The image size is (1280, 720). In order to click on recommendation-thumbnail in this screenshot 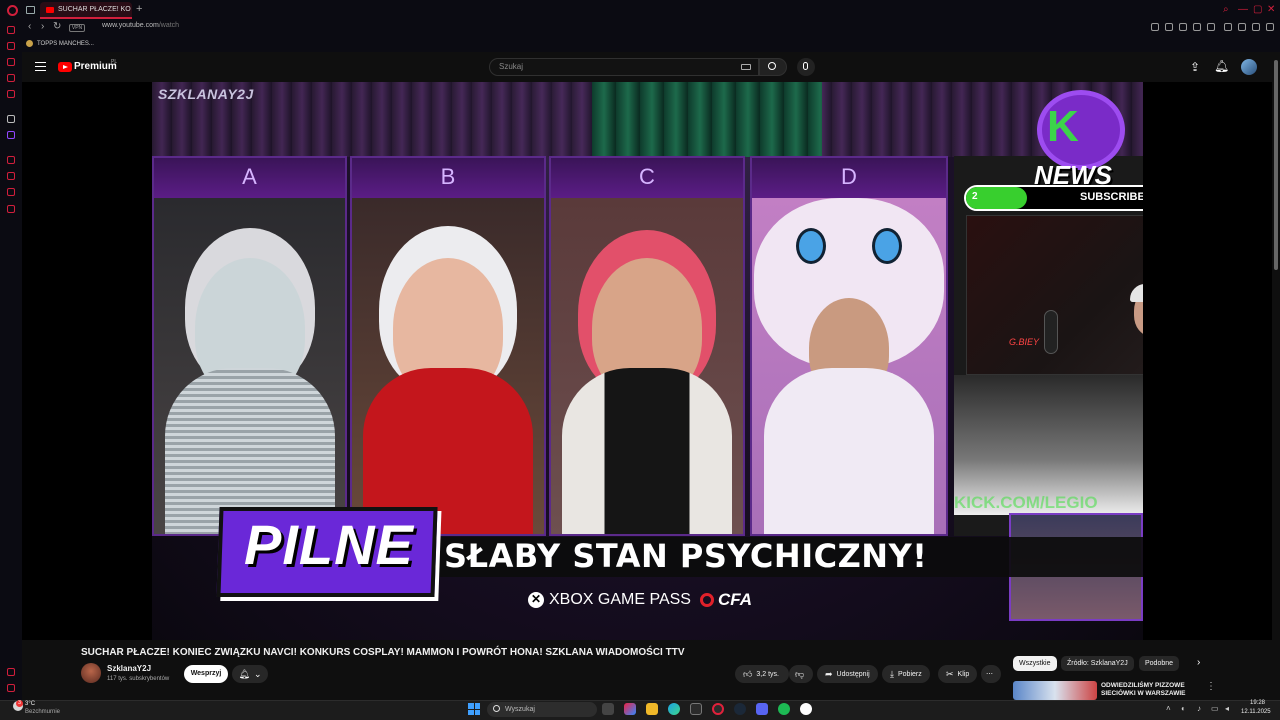, I will do `click(1055, 690)`.